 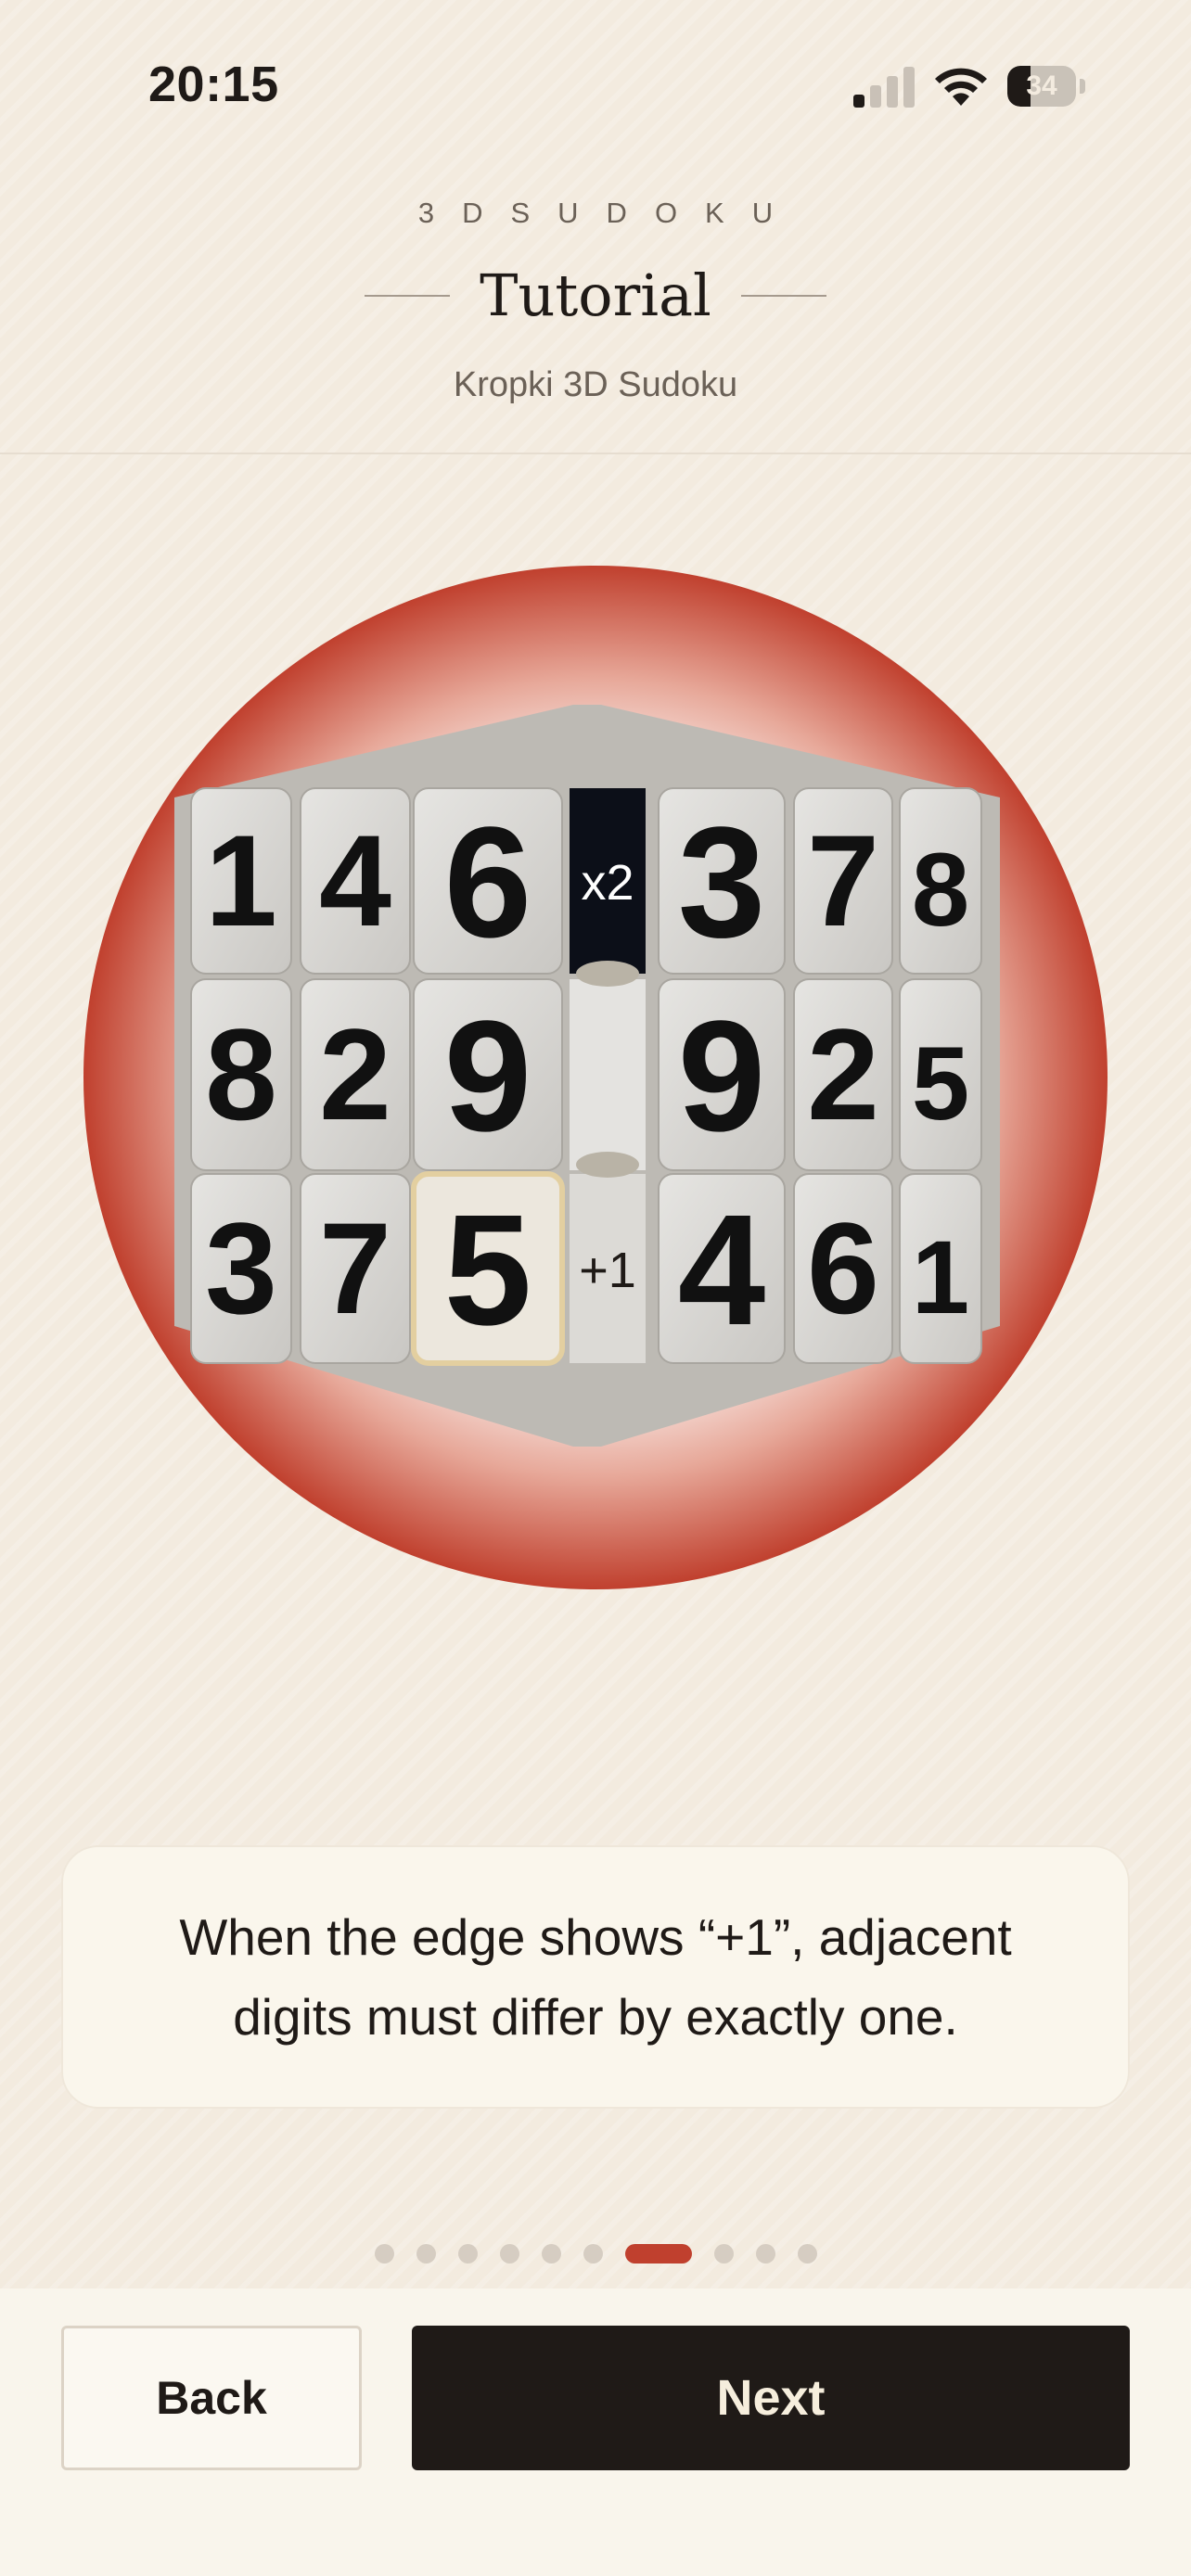 I want to click on status-time: 20:15, so click(x=213, y=84).